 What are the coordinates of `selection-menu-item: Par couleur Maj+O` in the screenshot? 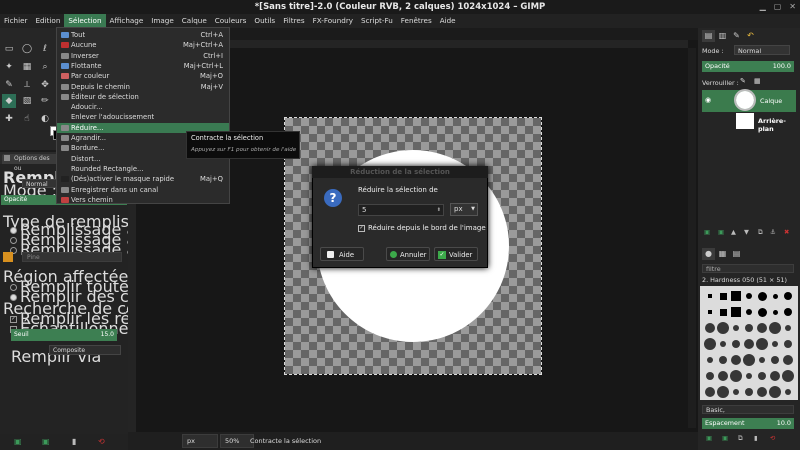 It's located at (143, 76).